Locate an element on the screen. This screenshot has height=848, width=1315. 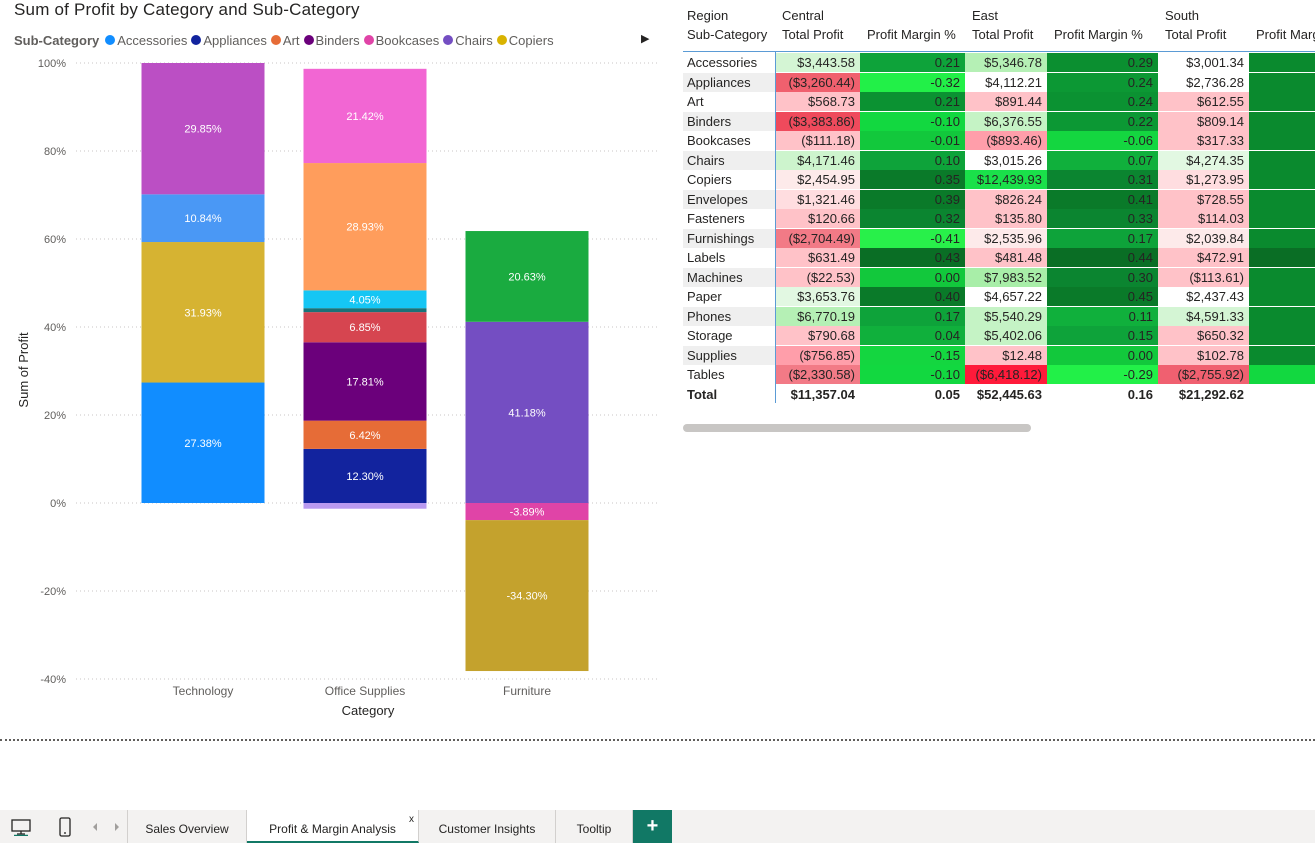
matrix-cell: $317.33 is located at coordinates (1203, 140).